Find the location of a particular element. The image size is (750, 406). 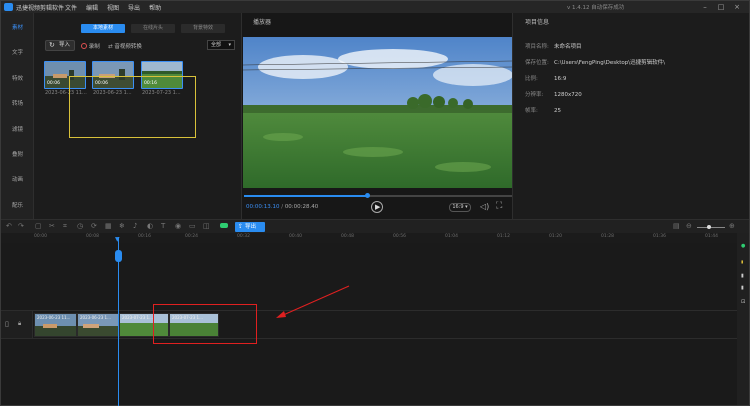

info-row-resolution: 分辨率: 1280x720 is located at coordinates (553, 95).